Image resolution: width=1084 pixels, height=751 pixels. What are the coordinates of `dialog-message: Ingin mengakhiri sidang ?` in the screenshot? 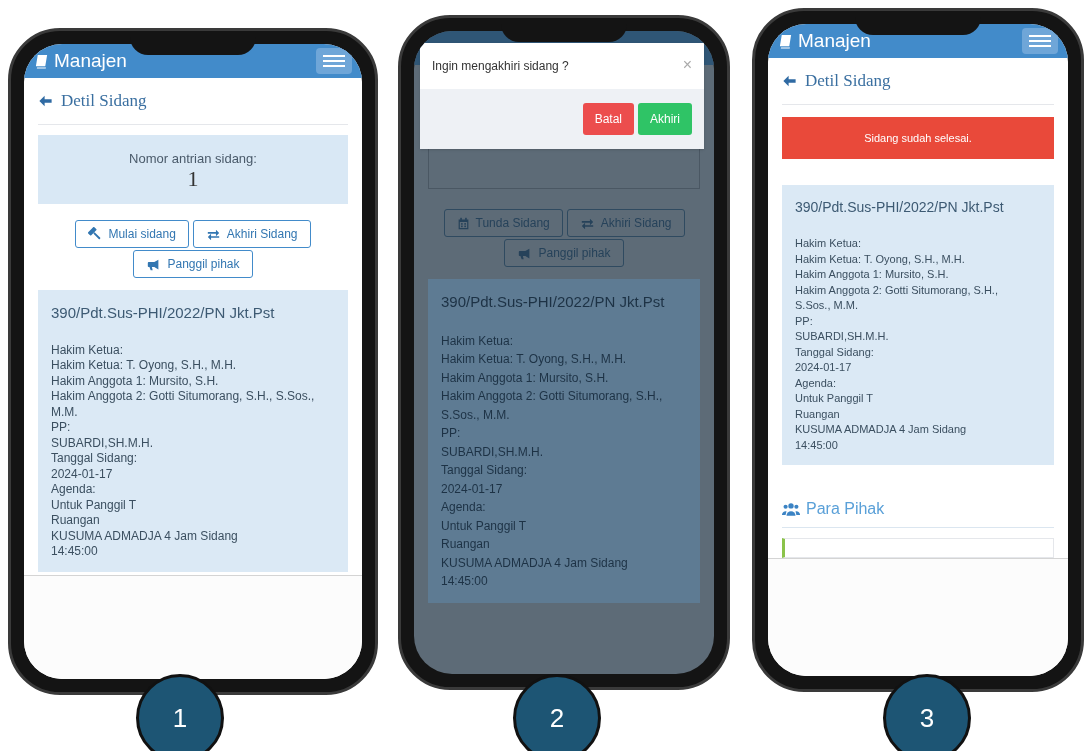 It's located at (500, 66).